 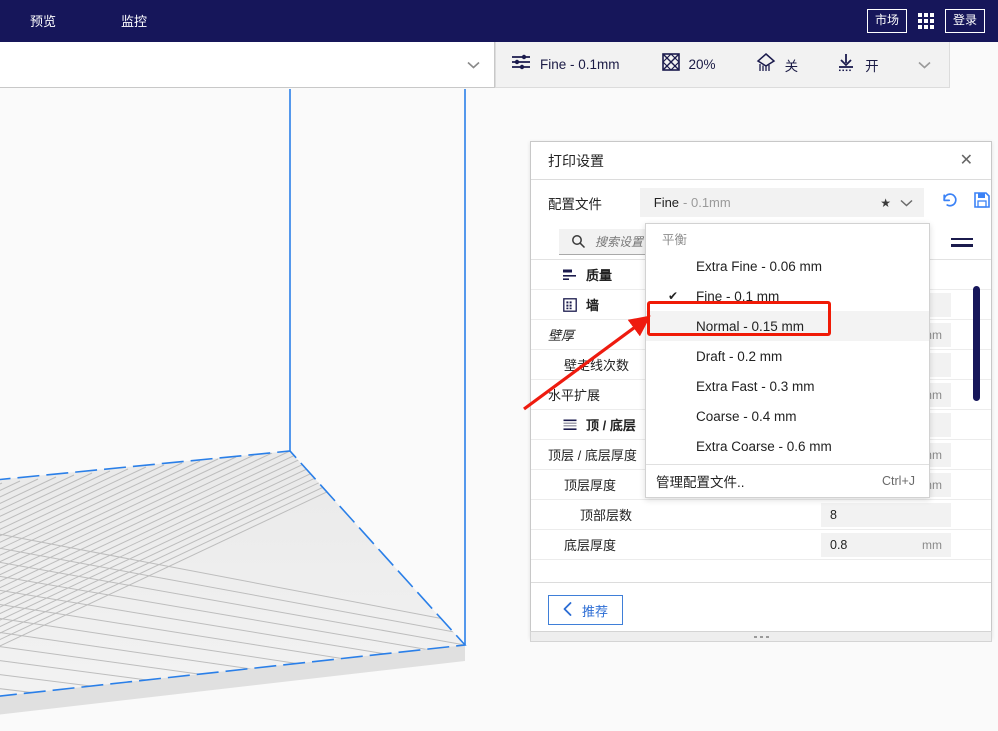 What do you see at coordinates (521, 64) in the screenshot?
I see `sliders-icon` at bounding box center [521, 64].